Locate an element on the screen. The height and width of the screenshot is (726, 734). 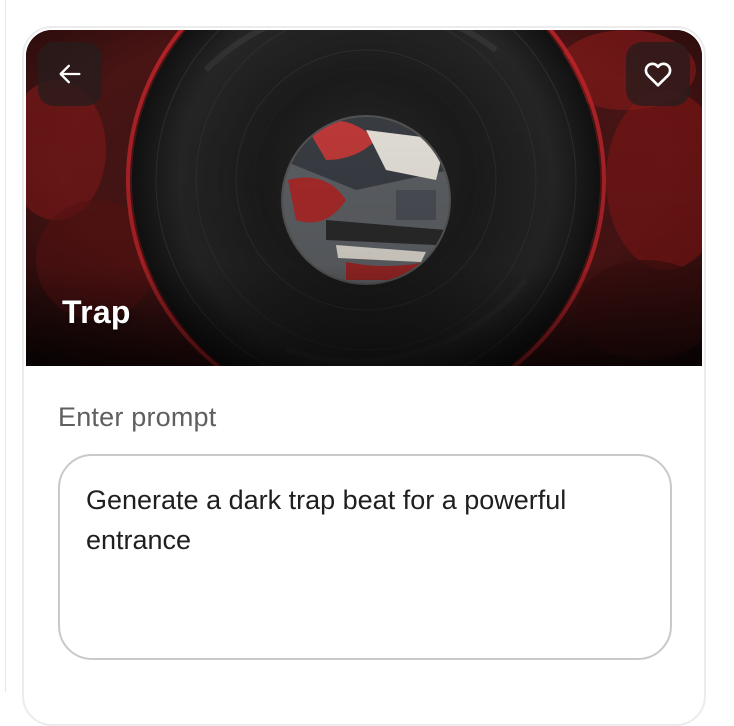
genre-title: Trap is located at coordinates (96, 312).